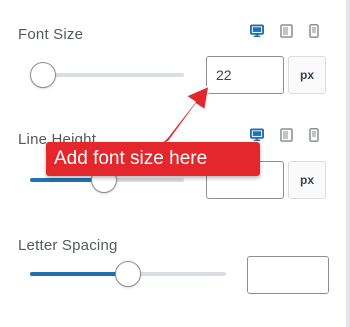 The image size is (350, 327). I want to click on font-size-input, so click(245, 75).